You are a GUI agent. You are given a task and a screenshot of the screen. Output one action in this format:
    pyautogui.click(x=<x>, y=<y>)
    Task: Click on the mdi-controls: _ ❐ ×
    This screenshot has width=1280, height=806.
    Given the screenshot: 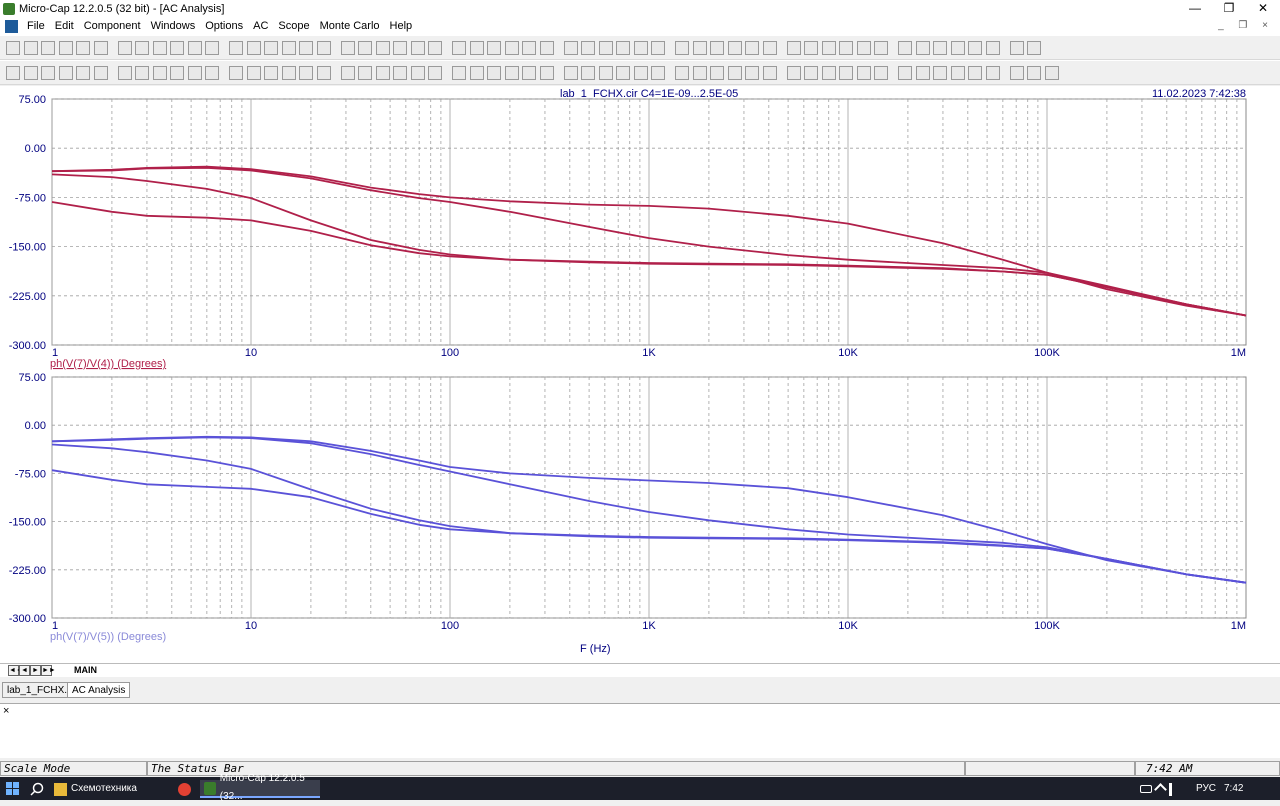 What is the action you would take?
    pyautogui.click(x=1246, y=26)
    